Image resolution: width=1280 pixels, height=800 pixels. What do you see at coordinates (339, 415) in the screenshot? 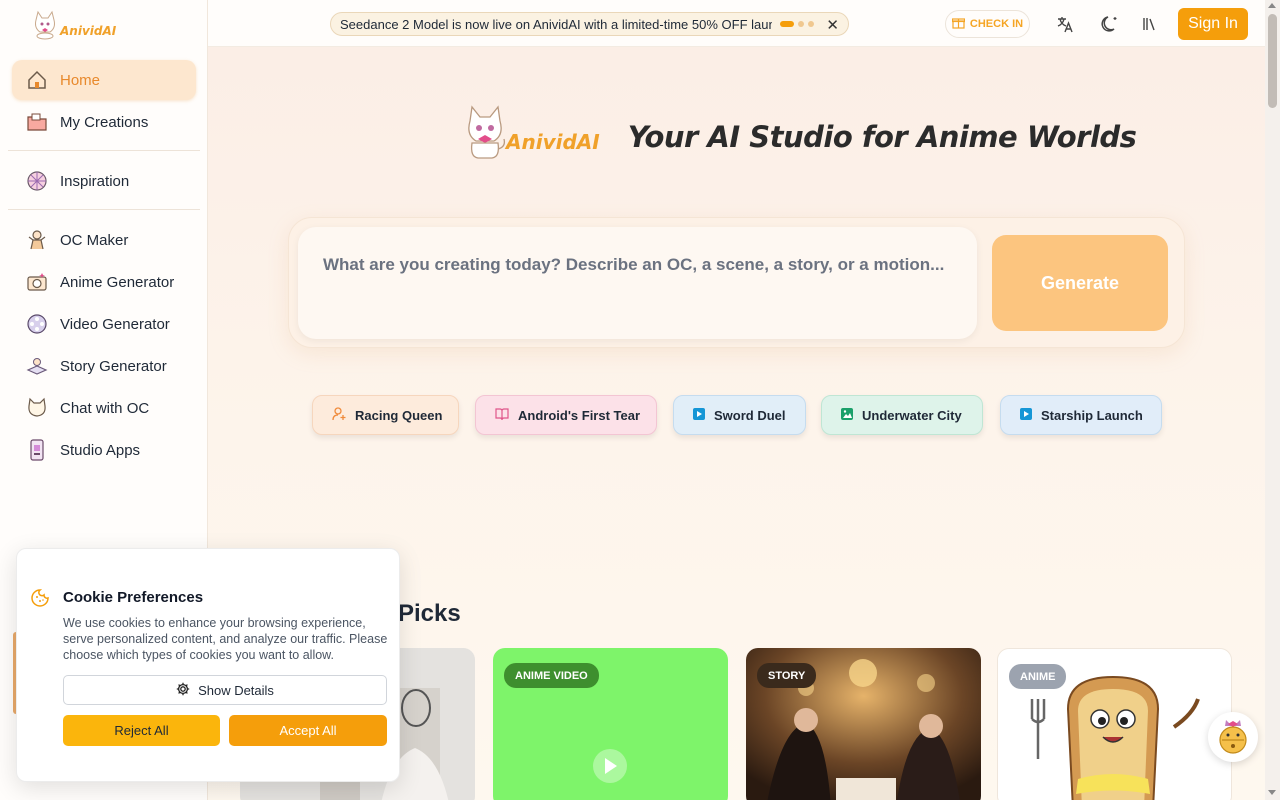
I see `user-plus-icon` at bounding box center [339, 415].